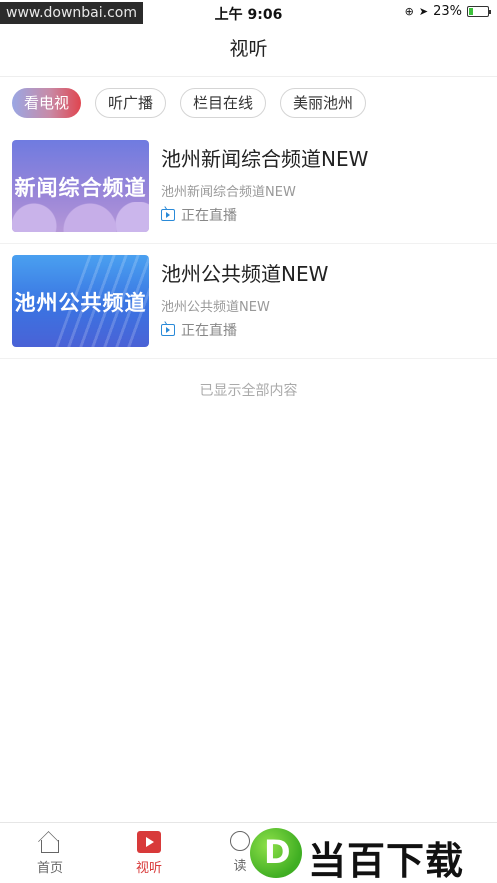 This screenshot has width=497, height=883. I want to click on tab-programs-online: 栏目在线, so click(223, 103).